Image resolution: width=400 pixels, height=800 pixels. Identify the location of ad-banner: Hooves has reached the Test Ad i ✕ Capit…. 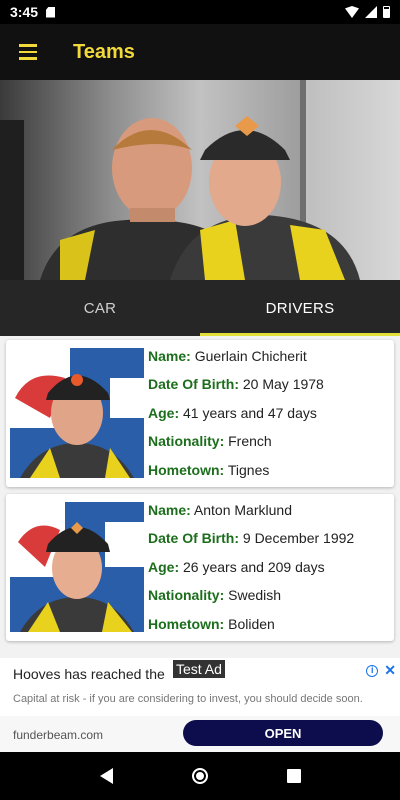
(200, 705).